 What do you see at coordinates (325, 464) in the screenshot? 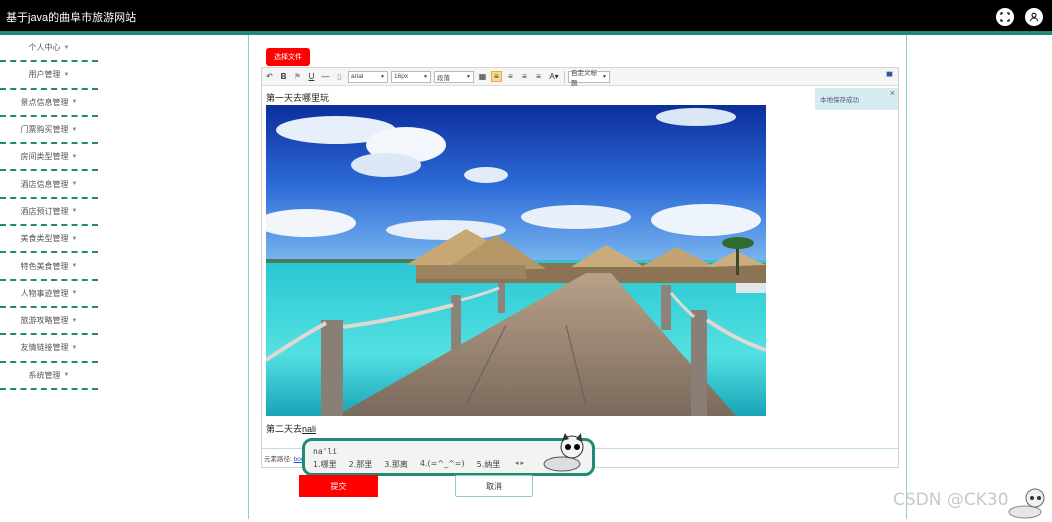
I see `ime-candidate: 1.哪里` at bounding box center [325, 464].